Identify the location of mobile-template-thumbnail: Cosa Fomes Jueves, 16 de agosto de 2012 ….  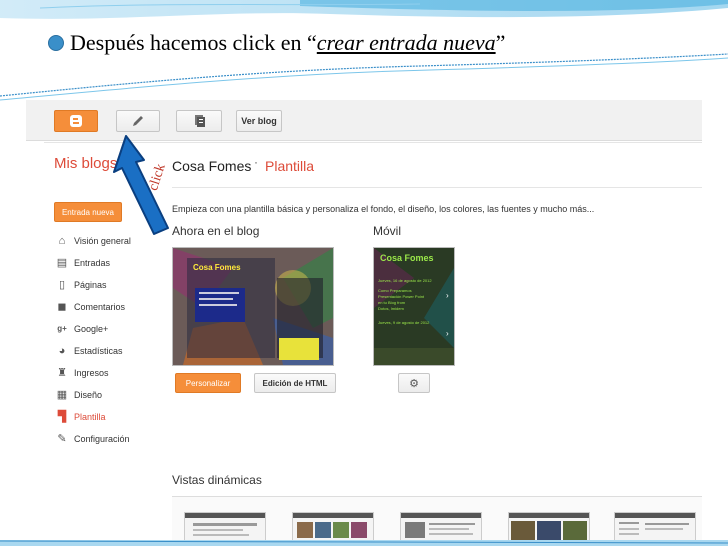
(414, 306).